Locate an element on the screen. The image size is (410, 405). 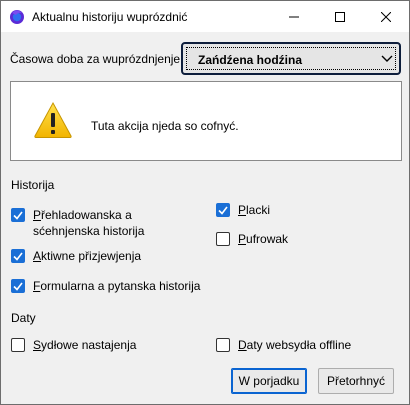
checkbox-cookies: Placki is located at coordinates (243, 210).